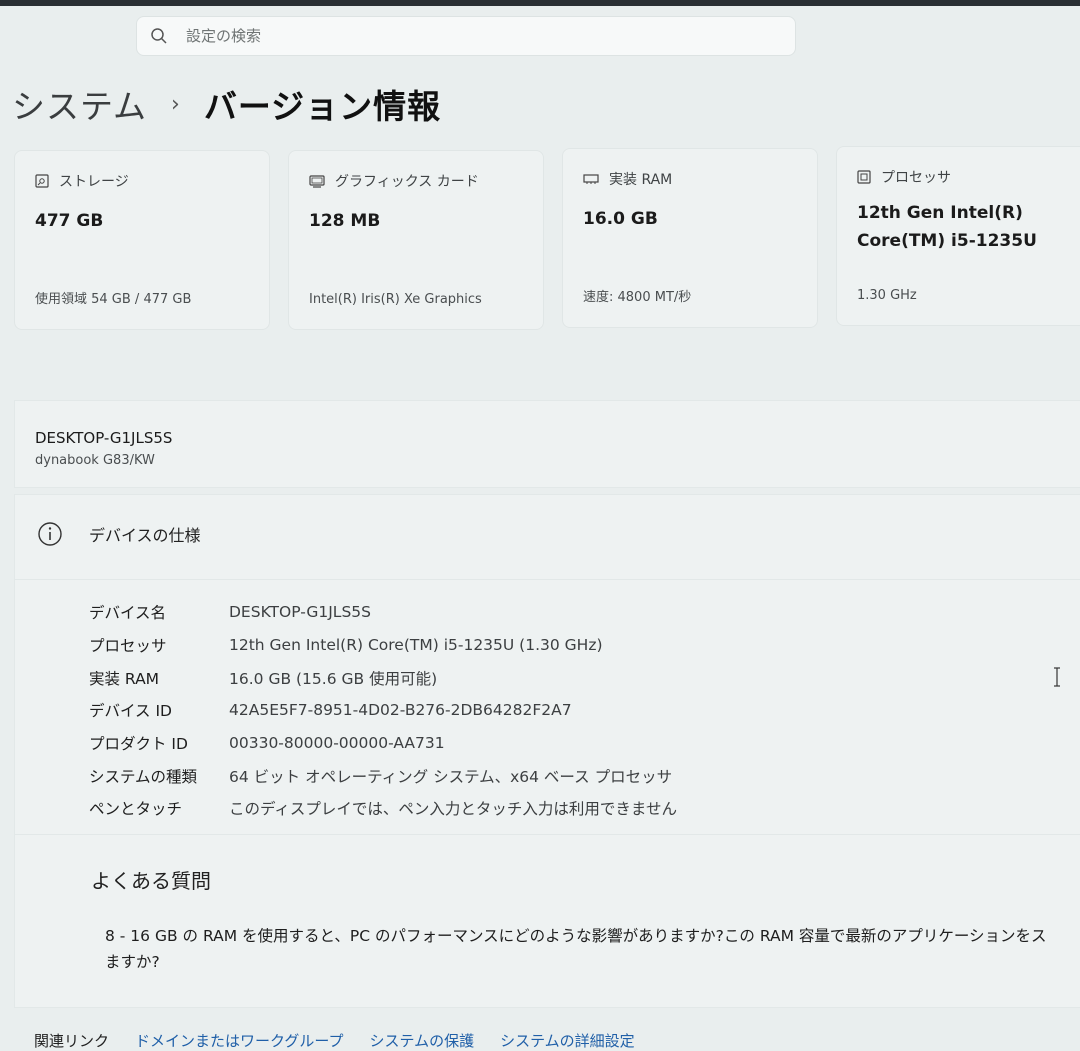  Describe the element at coordinates (400, 710) in the screenshot. I see `spec-value: 42A5E5F7-8951-4D02-B276-2DB64282F2A7` at that location.